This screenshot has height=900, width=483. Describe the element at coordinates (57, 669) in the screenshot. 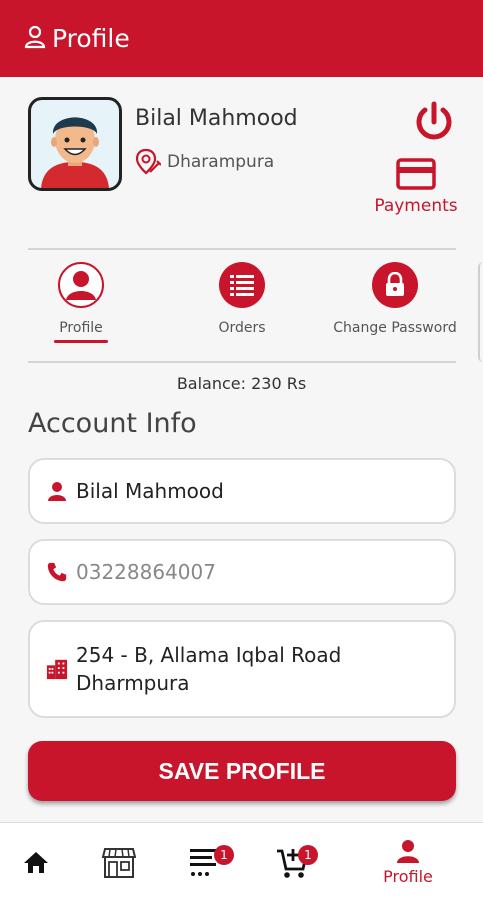

I see `building-icon` at that location.